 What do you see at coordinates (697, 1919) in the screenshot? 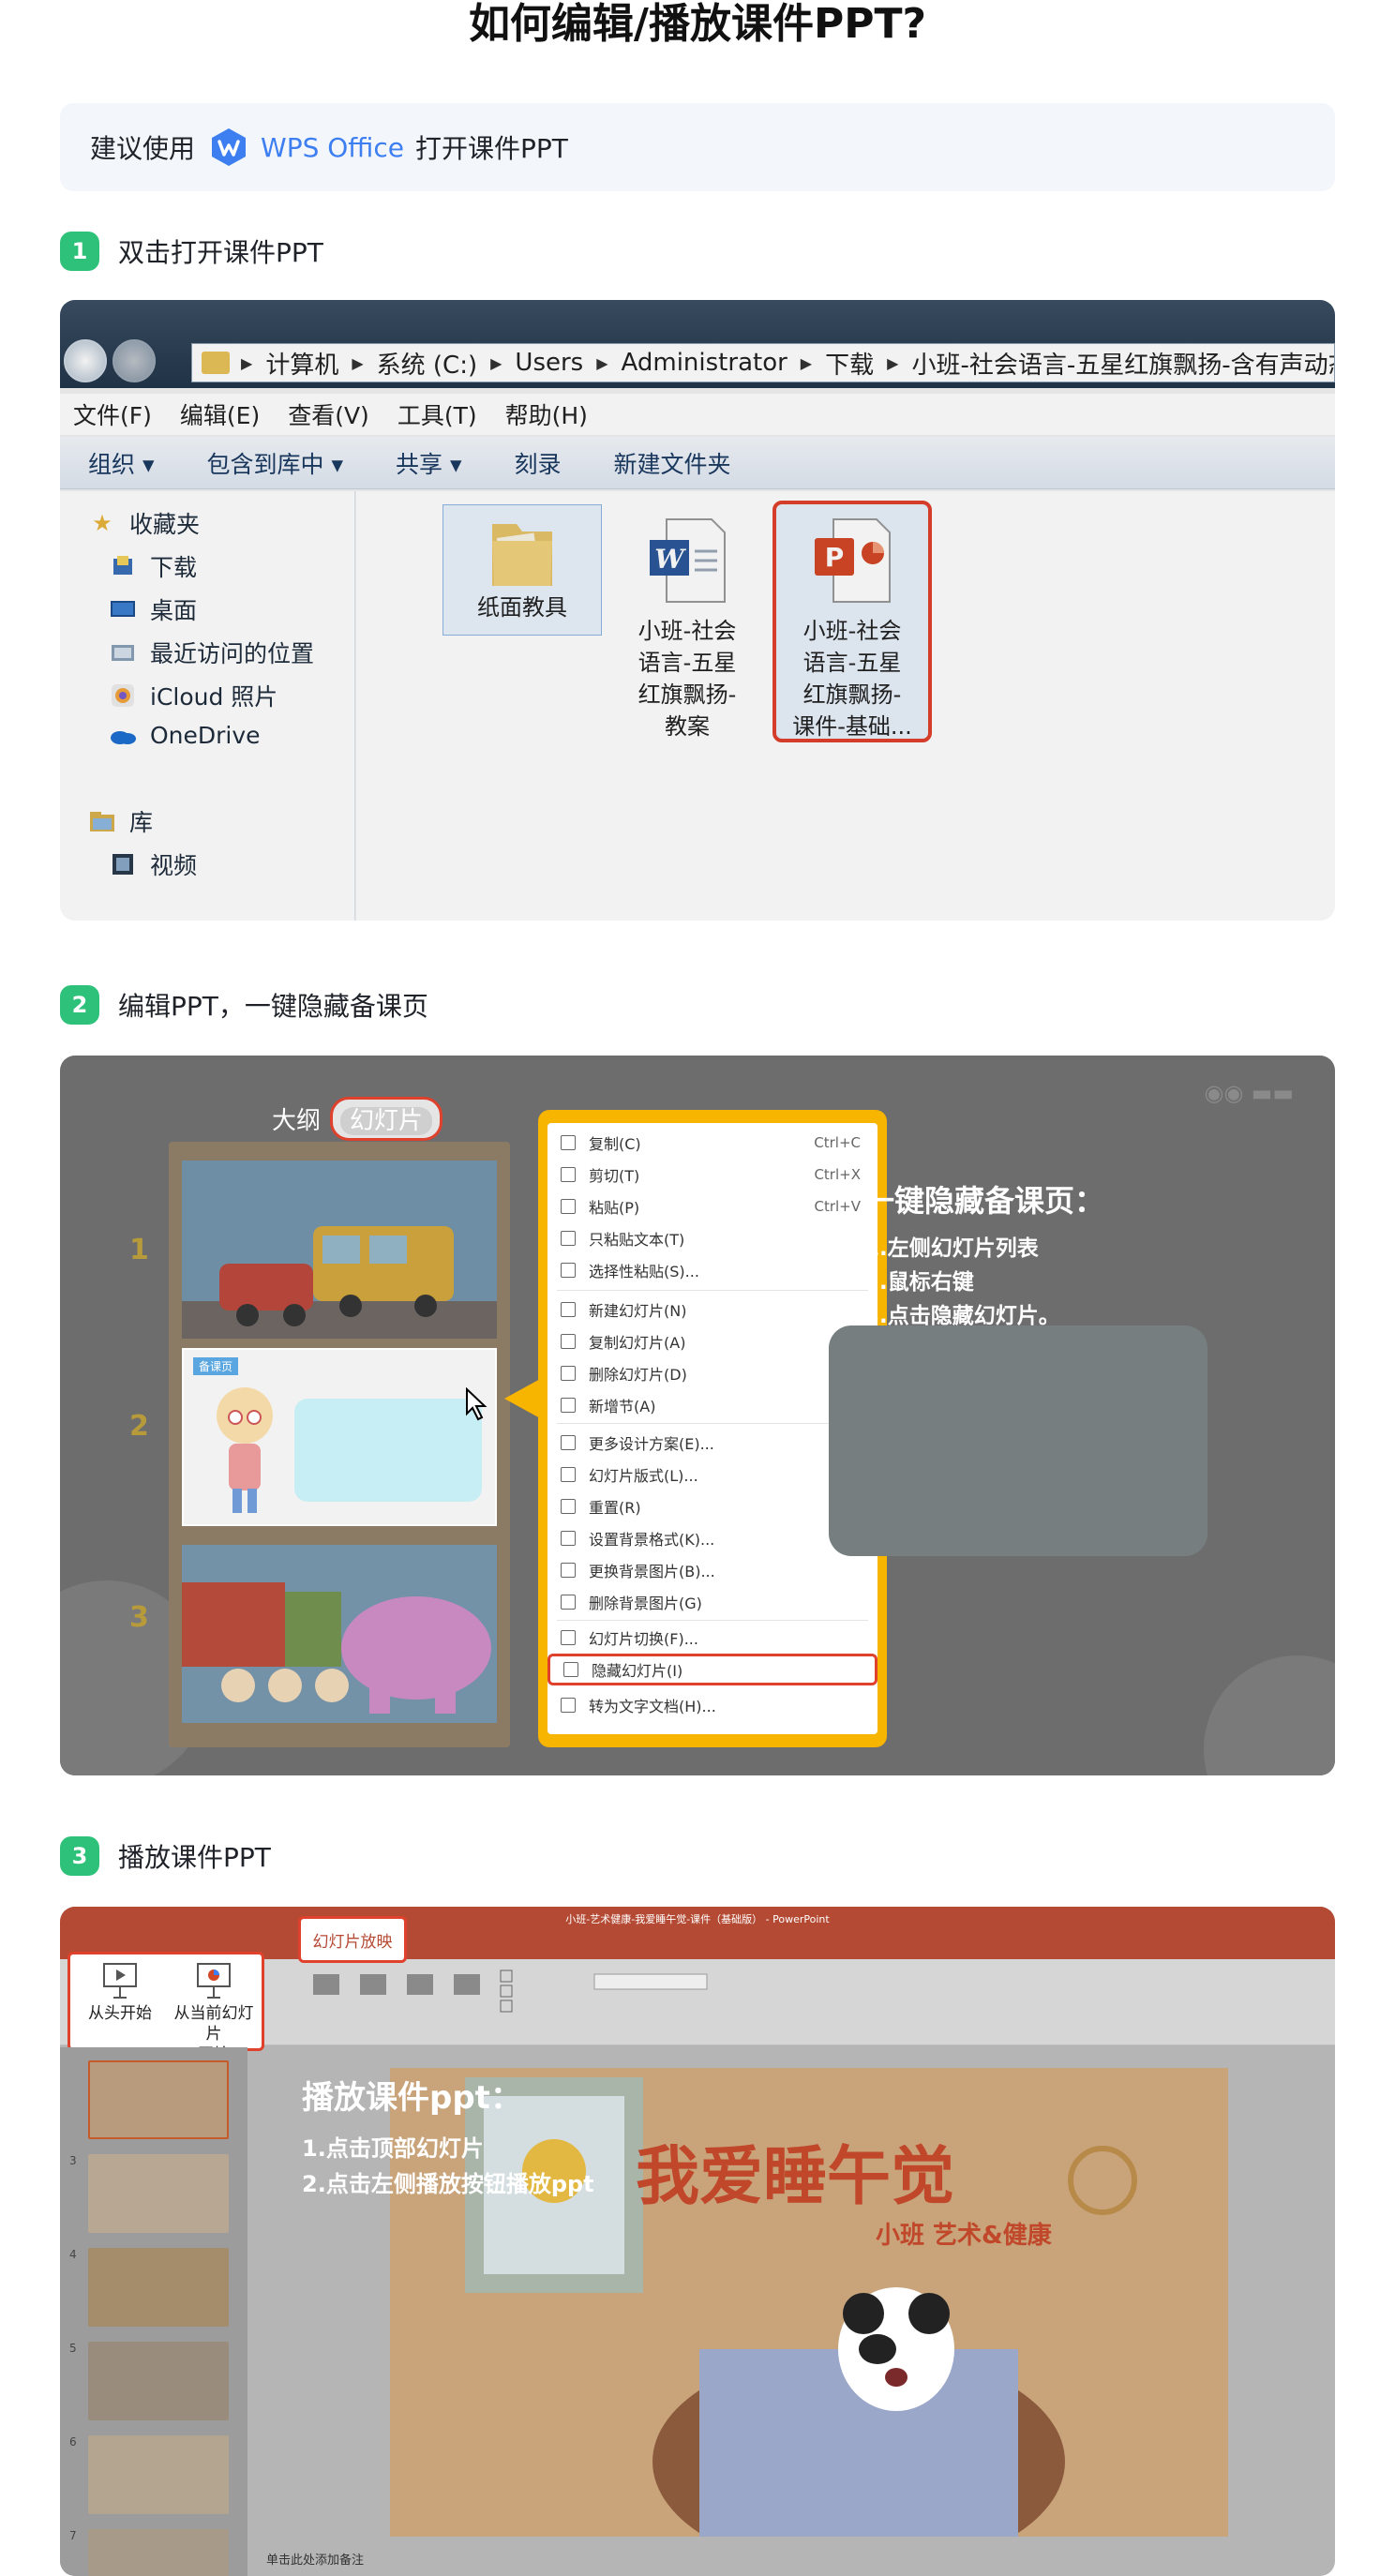
I see `window-title: 小班-艺术健康-我爱睡午觉-课件（基础版） - PowerPoint` at bounding box center [697, 1919].